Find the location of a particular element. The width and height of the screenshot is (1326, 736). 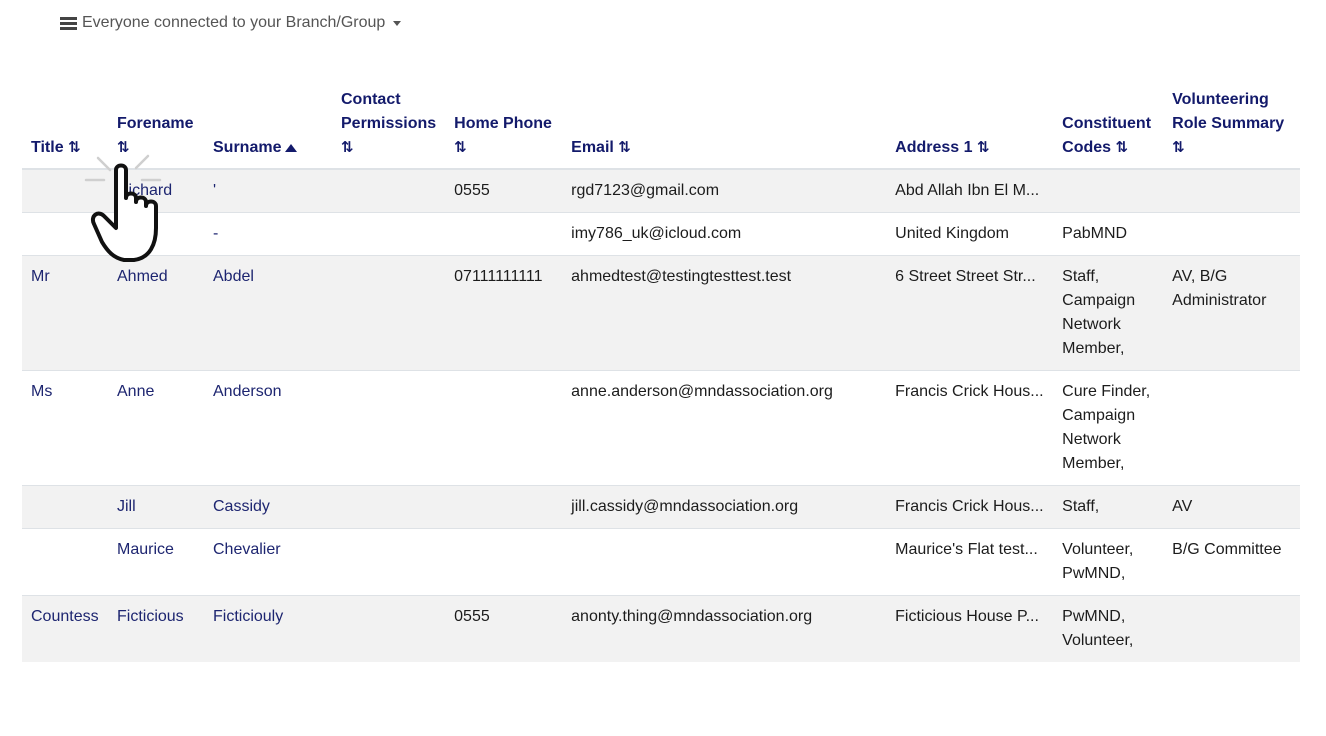

cell-surname: Ficticiouly is located at coordinates (268, 628).